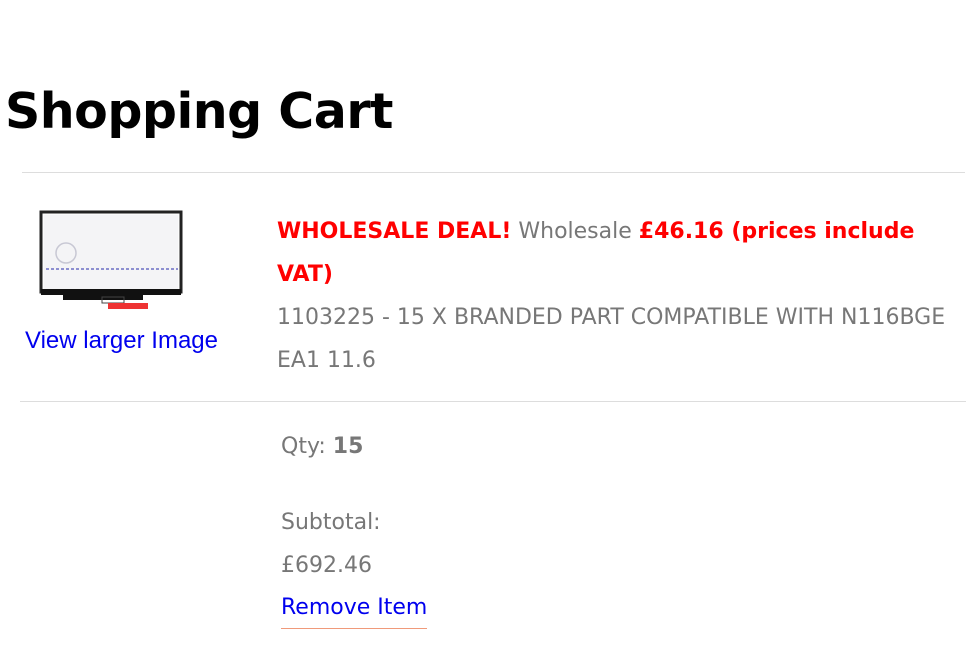 The height and width of the screenshot is (645, 979). What do you see at coordinates (575, 231) in the screenshot?
I see `wholesale-label: Wholesale` at bounding box center [575, 231].